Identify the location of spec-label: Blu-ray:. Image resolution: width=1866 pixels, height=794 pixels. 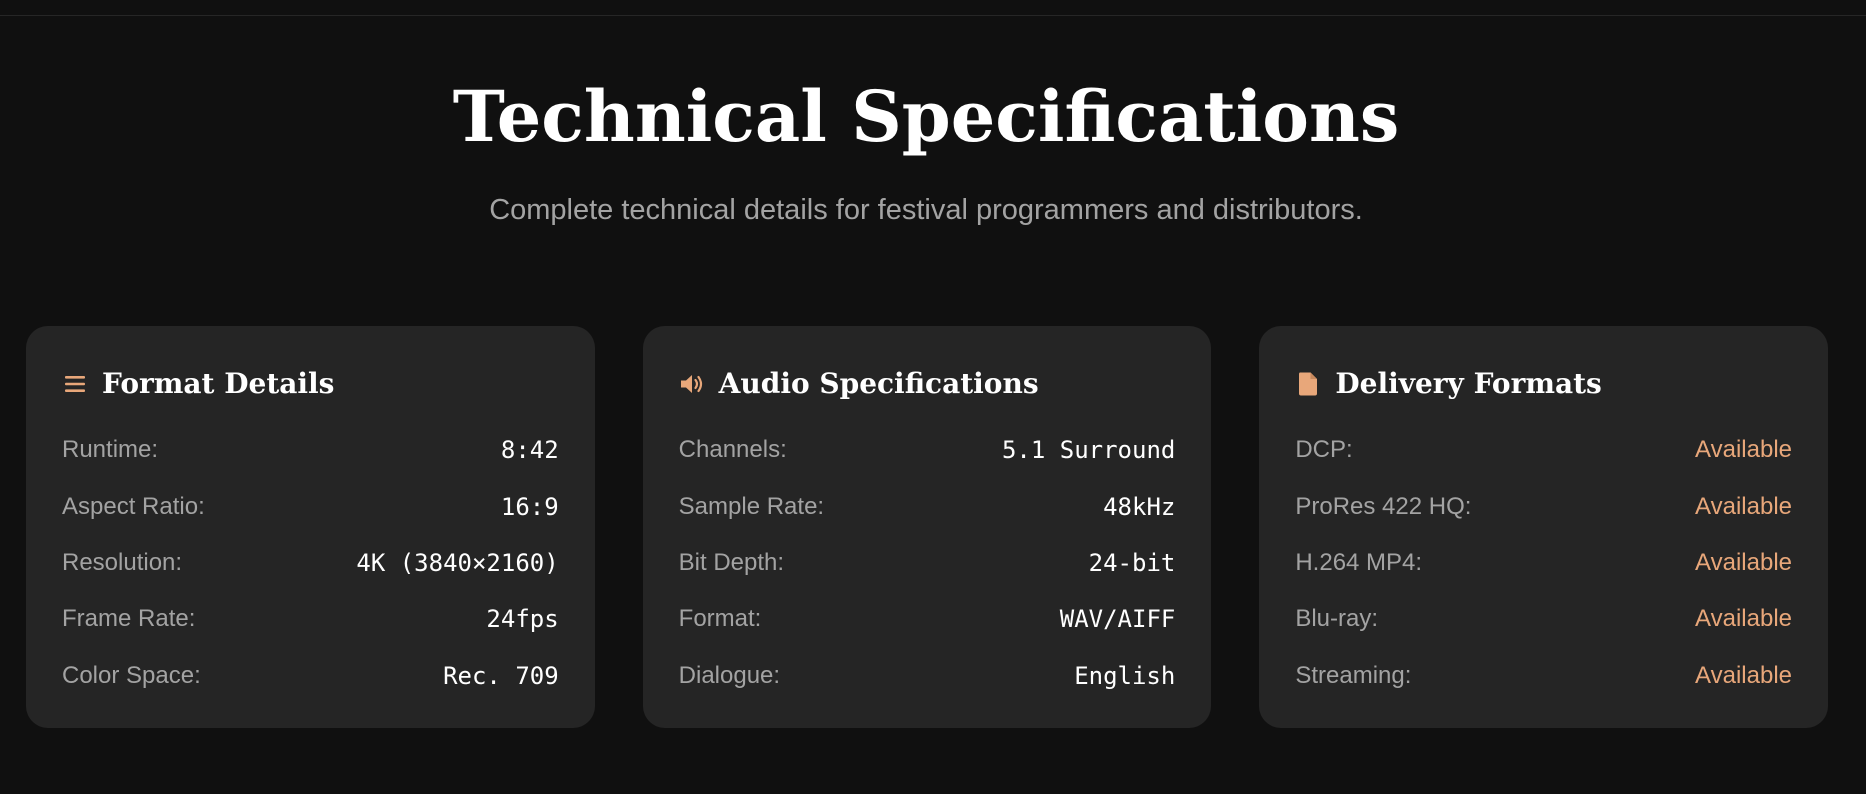
(1337, 619).